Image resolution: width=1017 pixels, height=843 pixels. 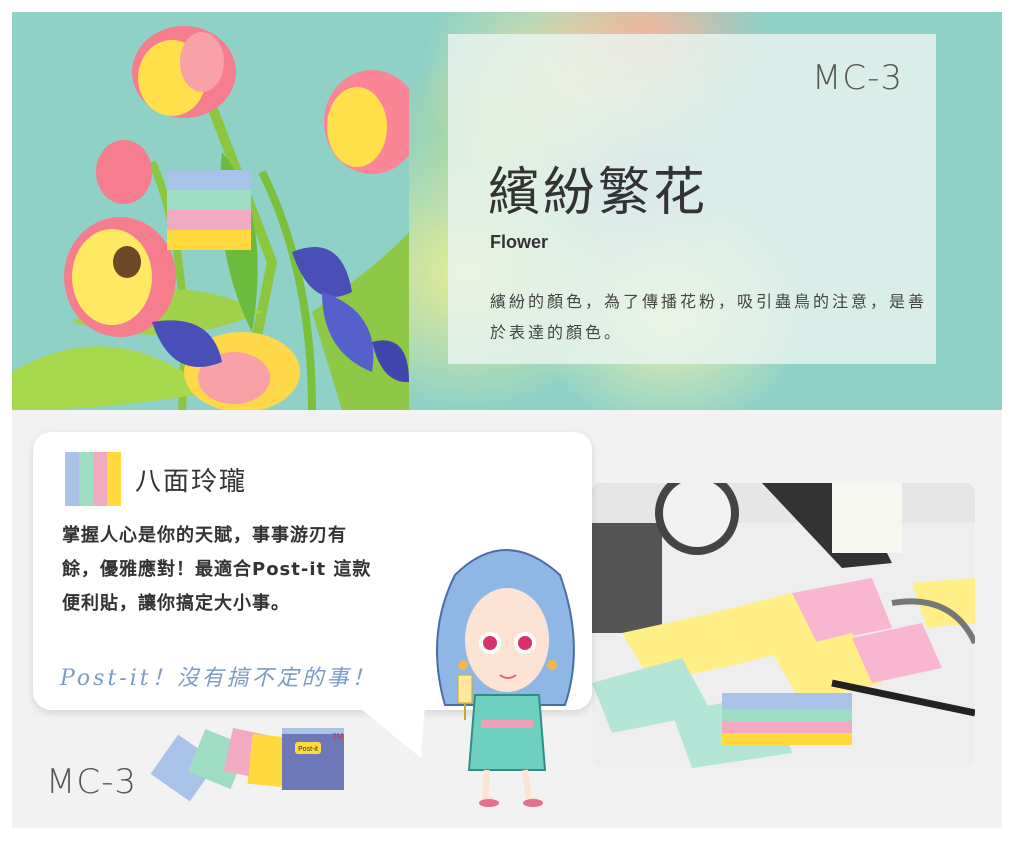 I want to click on color-swatch, so click(x=209, y=210).